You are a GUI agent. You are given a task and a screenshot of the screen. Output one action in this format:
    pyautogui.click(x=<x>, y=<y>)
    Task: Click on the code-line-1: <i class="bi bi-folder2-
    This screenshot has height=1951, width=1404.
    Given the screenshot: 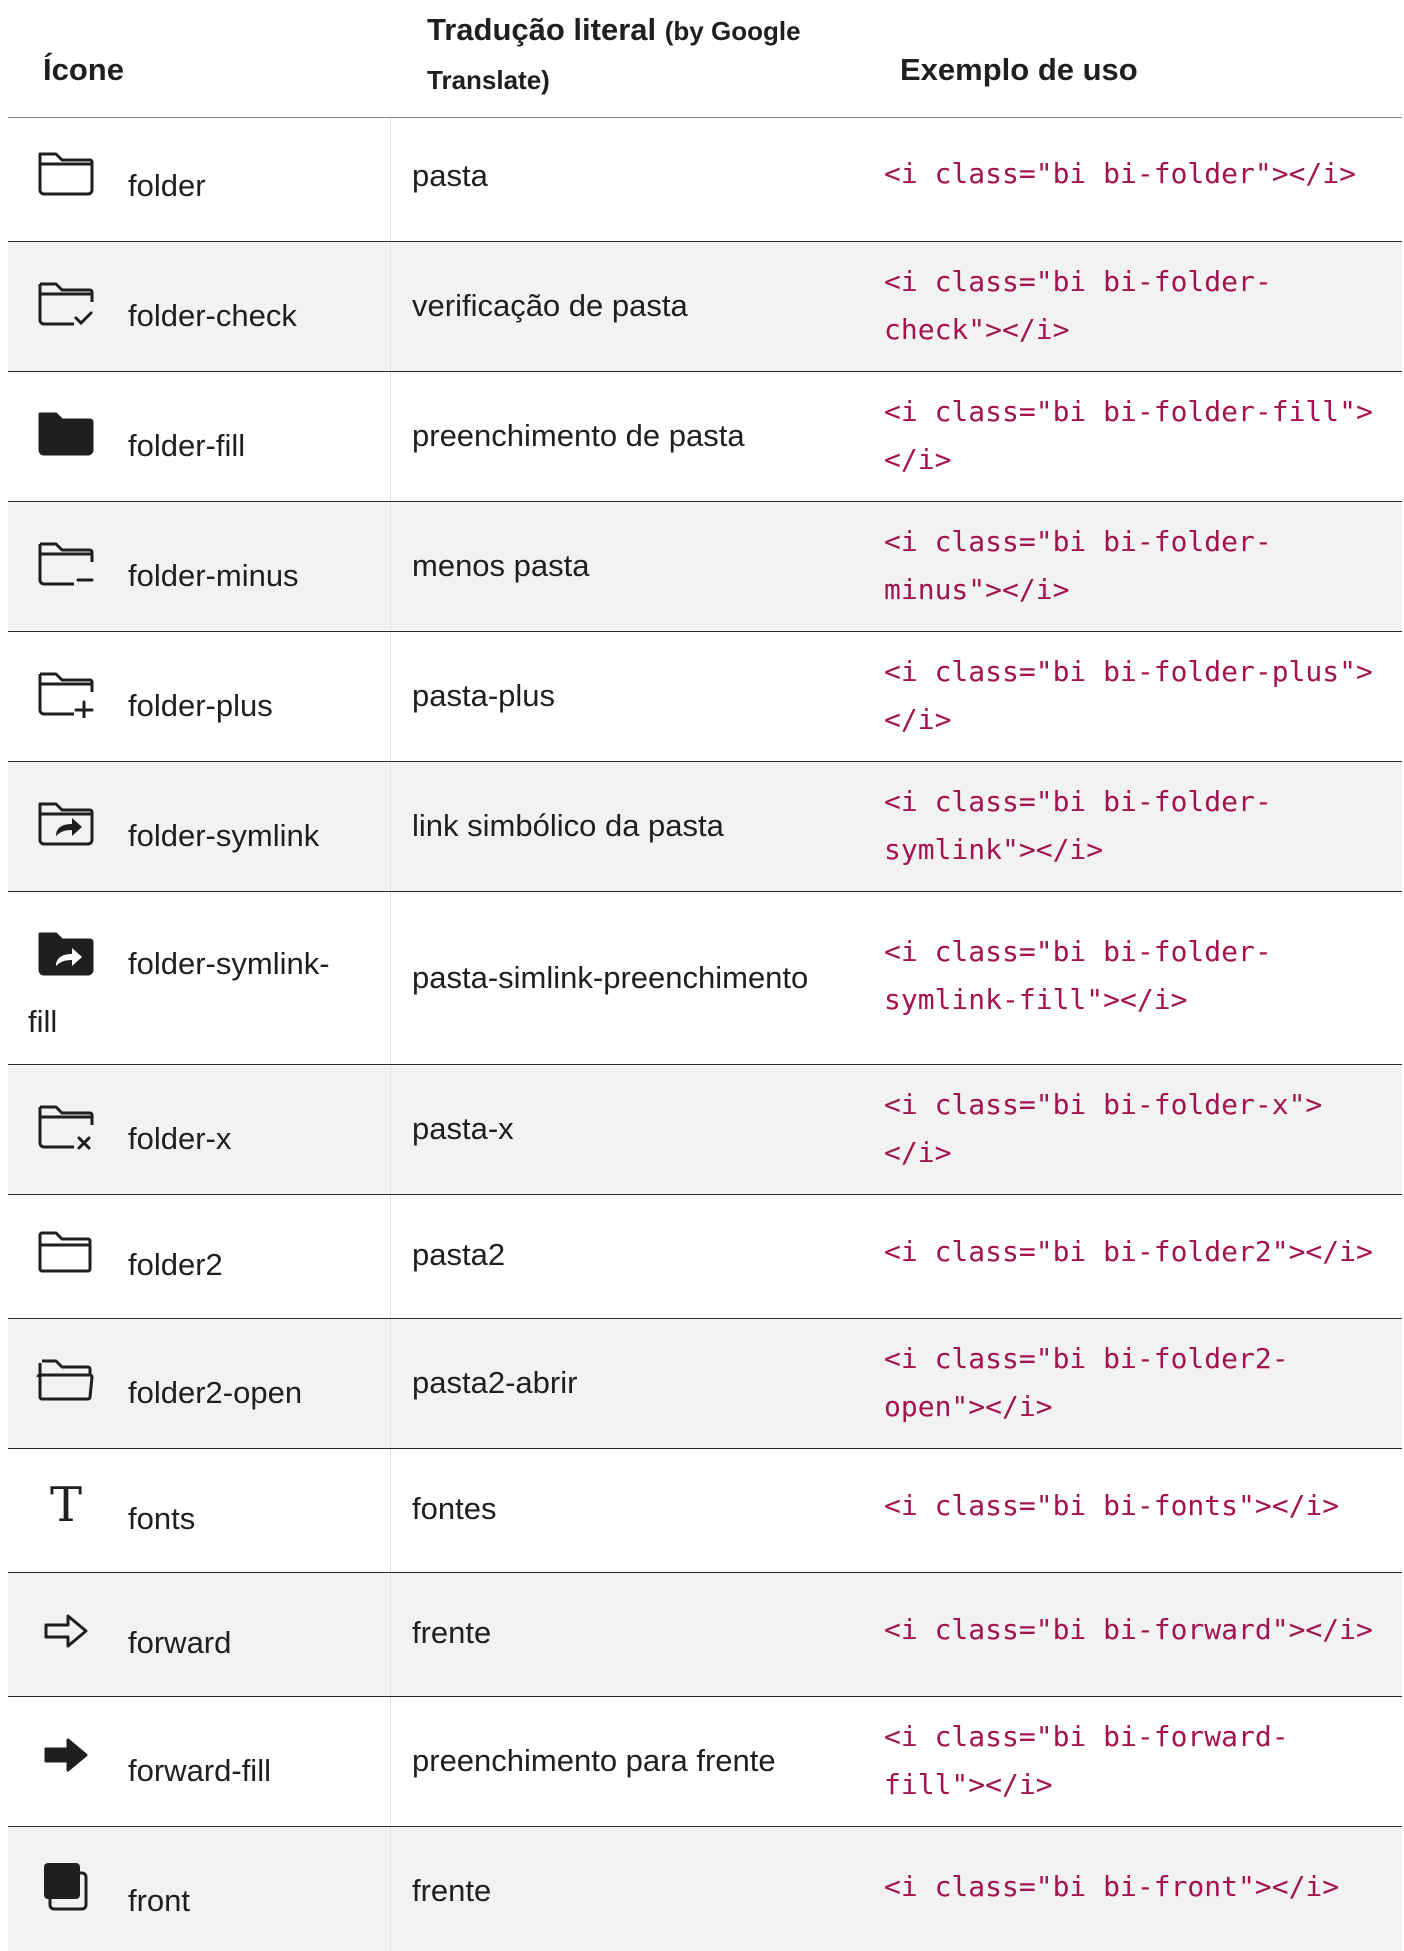 What is the action you would take?
    pyautogui.click(x=1086, y=1358)
    